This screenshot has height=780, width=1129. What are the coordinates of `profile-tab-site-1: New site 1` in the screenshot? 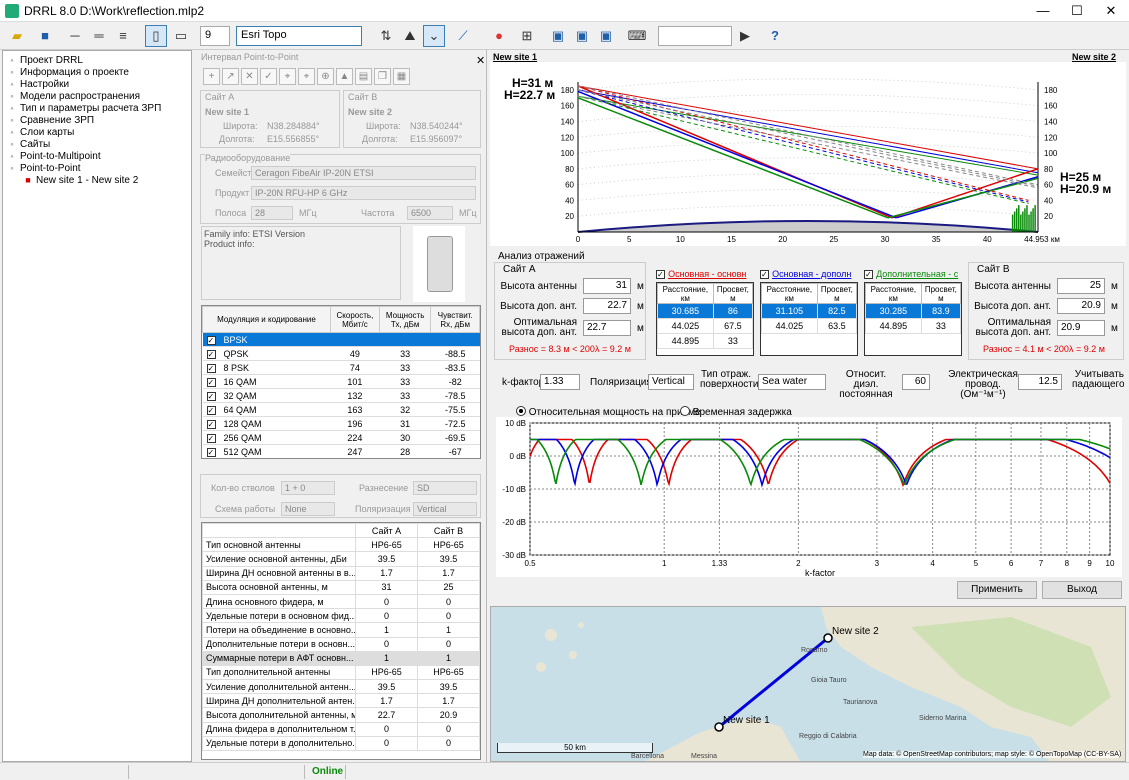 It's located at (515, 57).